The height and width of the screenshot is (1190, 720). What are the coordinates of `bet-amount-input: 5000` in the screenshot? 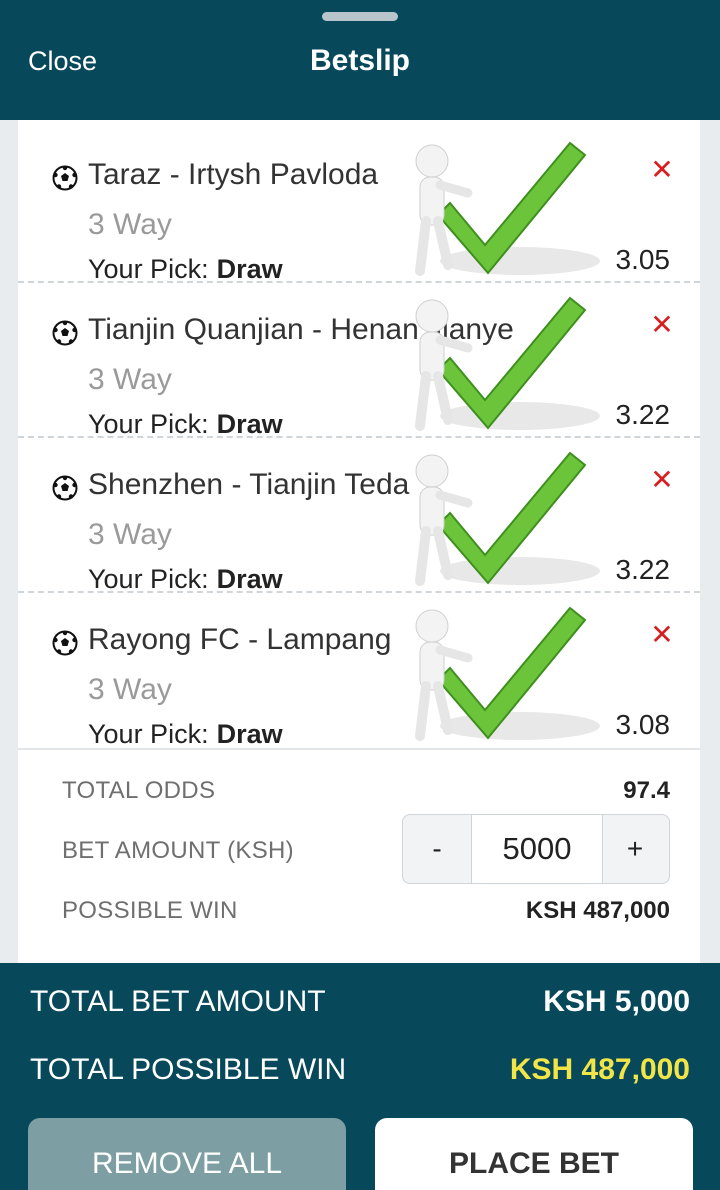 It's located at (537, 849).